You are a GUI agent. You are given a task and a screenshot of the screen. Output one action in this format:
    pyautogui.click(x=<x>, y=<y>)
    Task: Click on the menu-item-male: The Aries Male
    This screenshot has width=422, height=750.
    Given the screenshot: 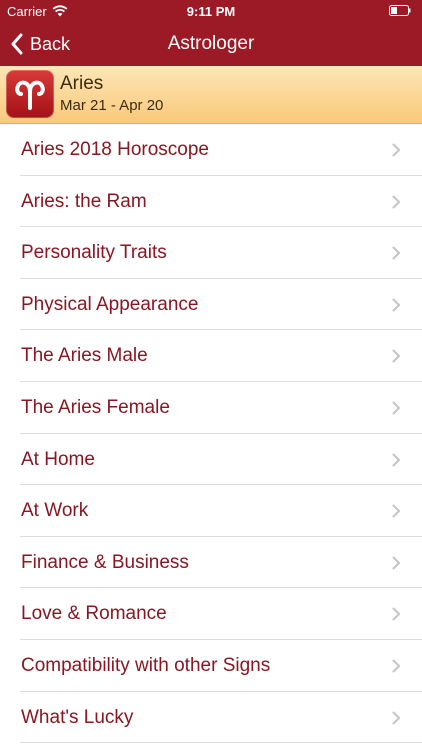 What is the action you would take?
    pyautogui.click(x=211, y=356)
    